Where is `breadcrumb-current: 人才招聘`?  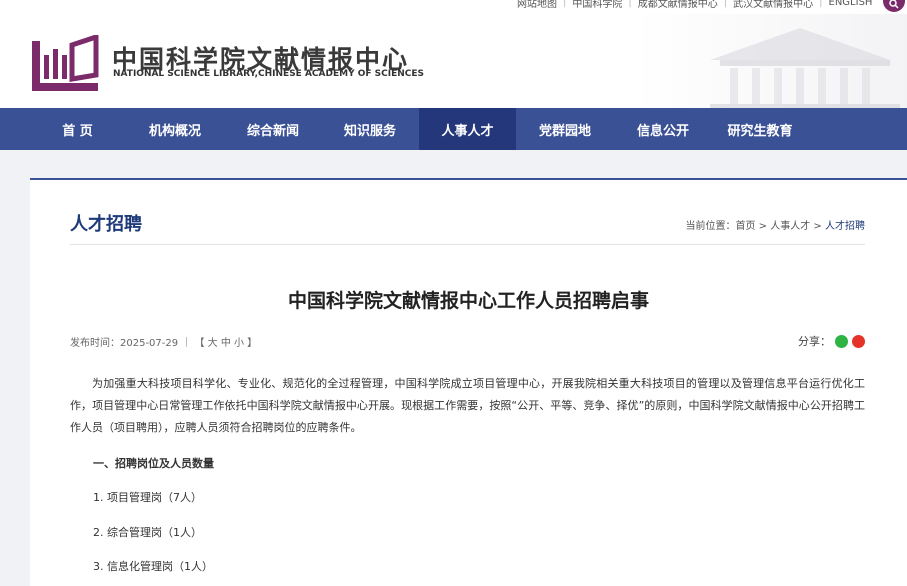 breadcrumb-current: 人才招聘 is located at coordinates (845, 226).